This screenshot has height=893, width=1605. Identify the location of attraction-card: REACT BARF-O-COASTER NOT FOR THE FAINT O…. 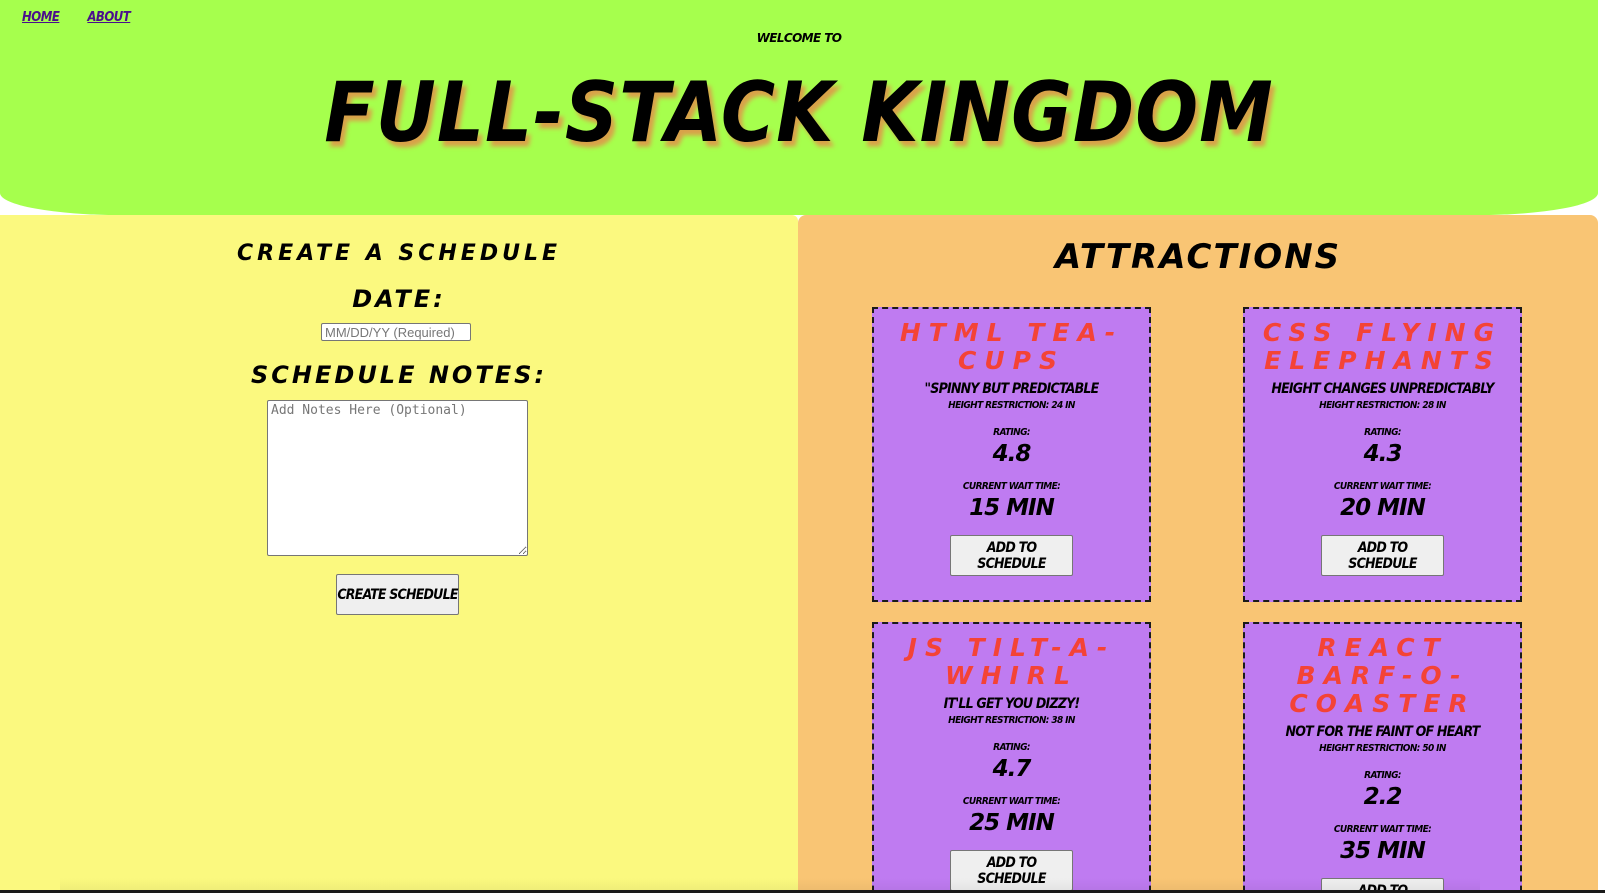
(1382, 757).